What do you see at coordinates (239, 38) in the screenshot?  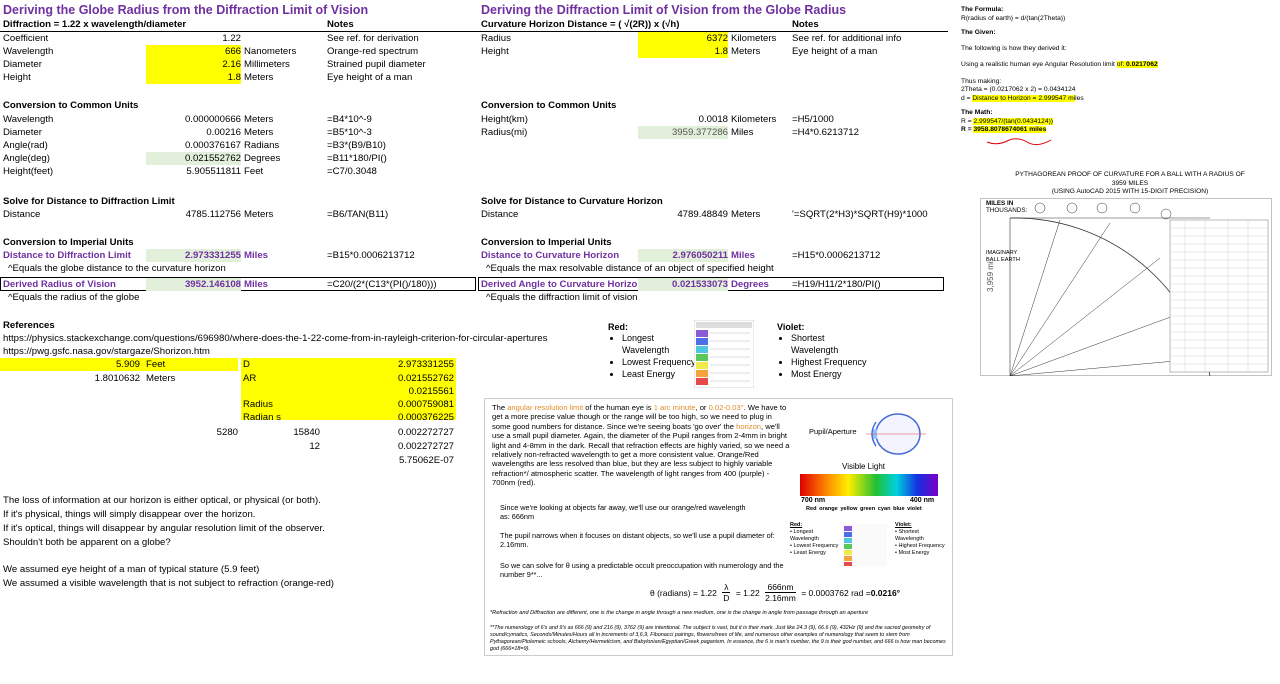 I see `left-row-coefficient: Coefficient 1.22 See ref. for derivation` at bounding box center [239, 38].